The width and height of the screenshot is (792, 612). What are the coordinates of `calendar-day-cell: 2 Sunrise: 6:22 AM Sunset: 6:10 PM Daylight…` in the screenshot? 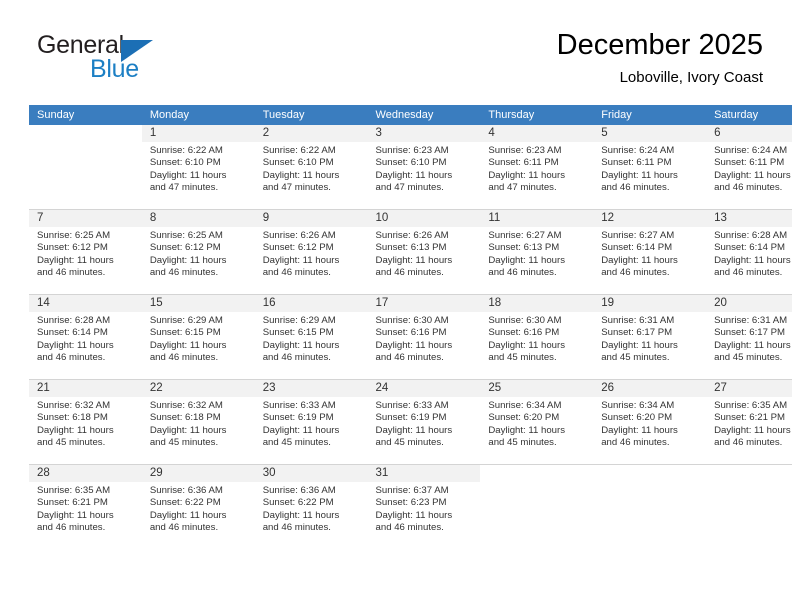 It's located at (311, 167).